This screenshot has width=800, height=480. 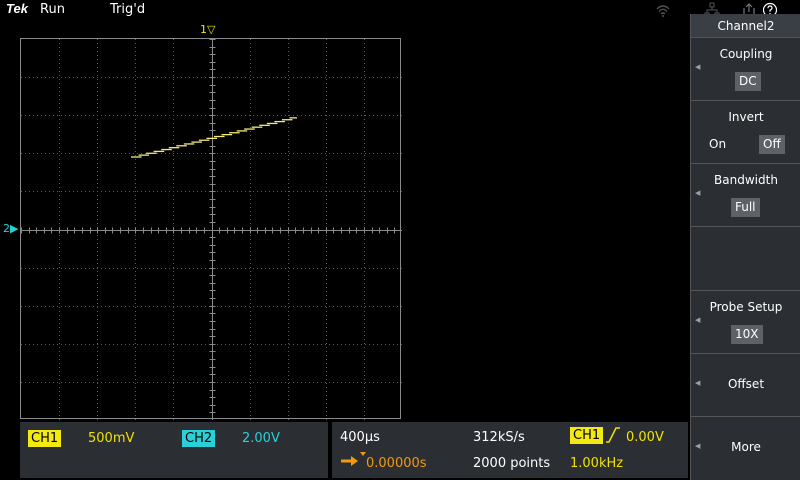 What do you see at coordinates (745, 133) in the screenshot?
I see `invert-menu-item: Invert On Off` at bounding box center [745, 133].